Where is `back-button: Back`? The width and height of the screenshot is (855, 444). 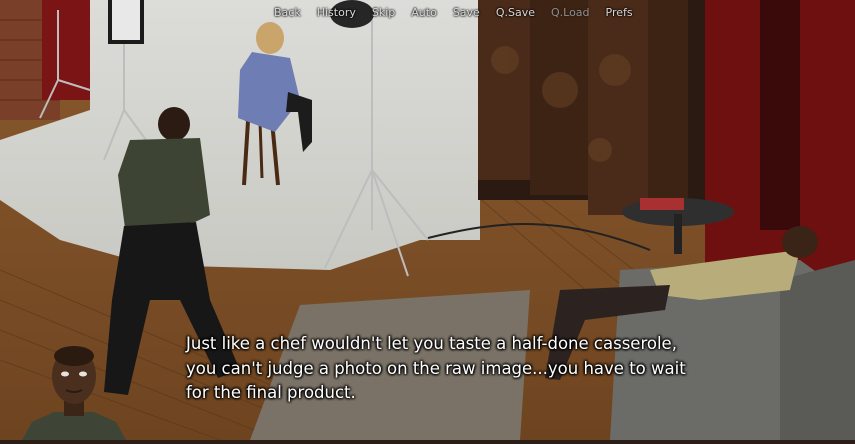 back-button: Back is located at coordinates (287, 12).